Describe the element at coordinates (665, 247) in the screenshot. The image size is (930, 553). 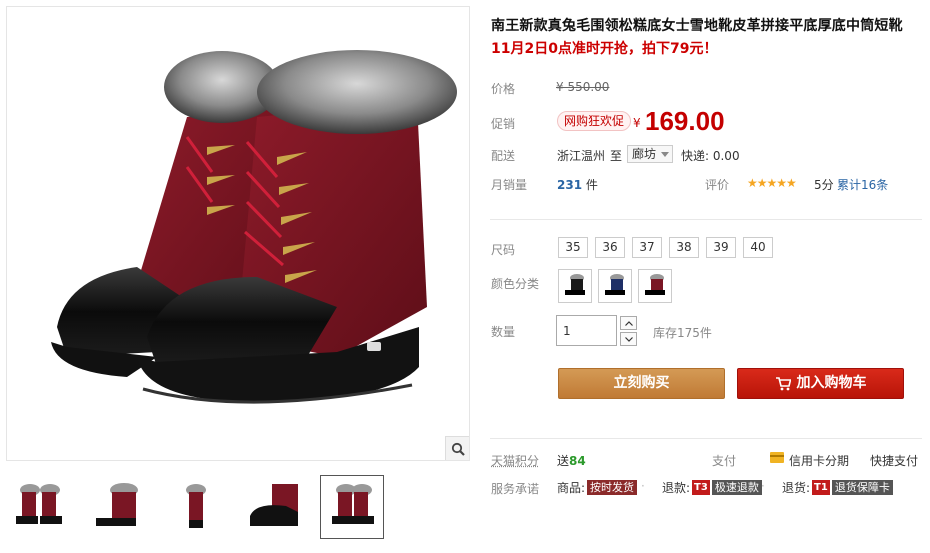
I see `size-options: 35 36 37 38 39 40` at that location.